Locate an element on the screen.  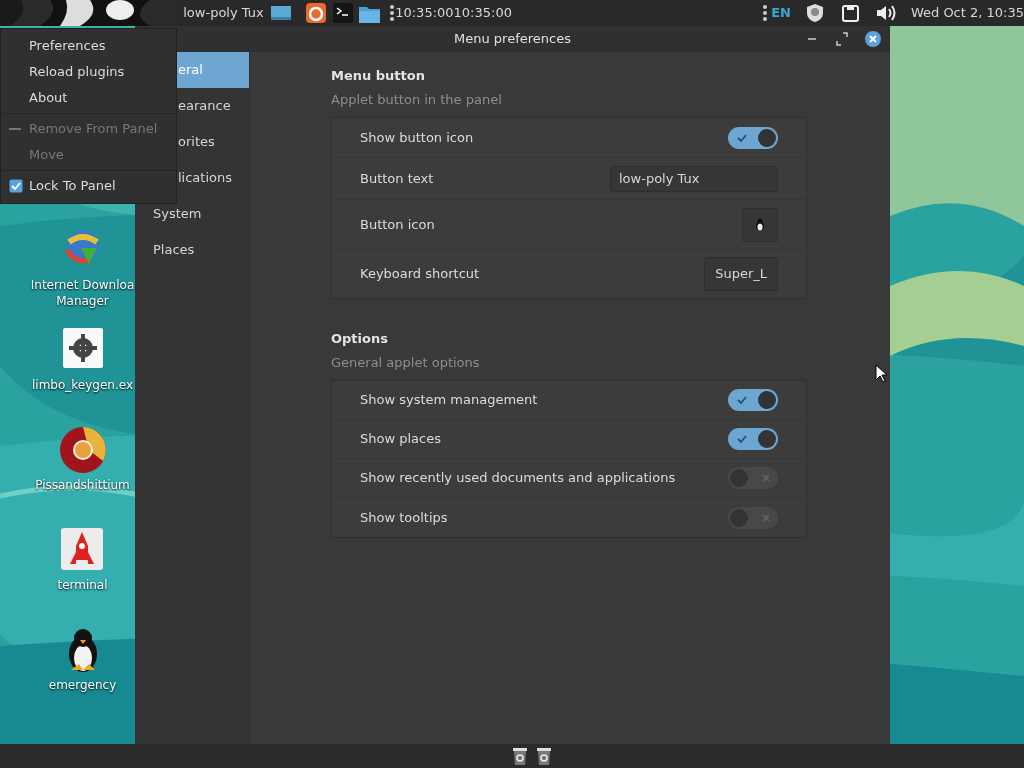
setting-label: Show button icon is located at coordinates (417, 137).